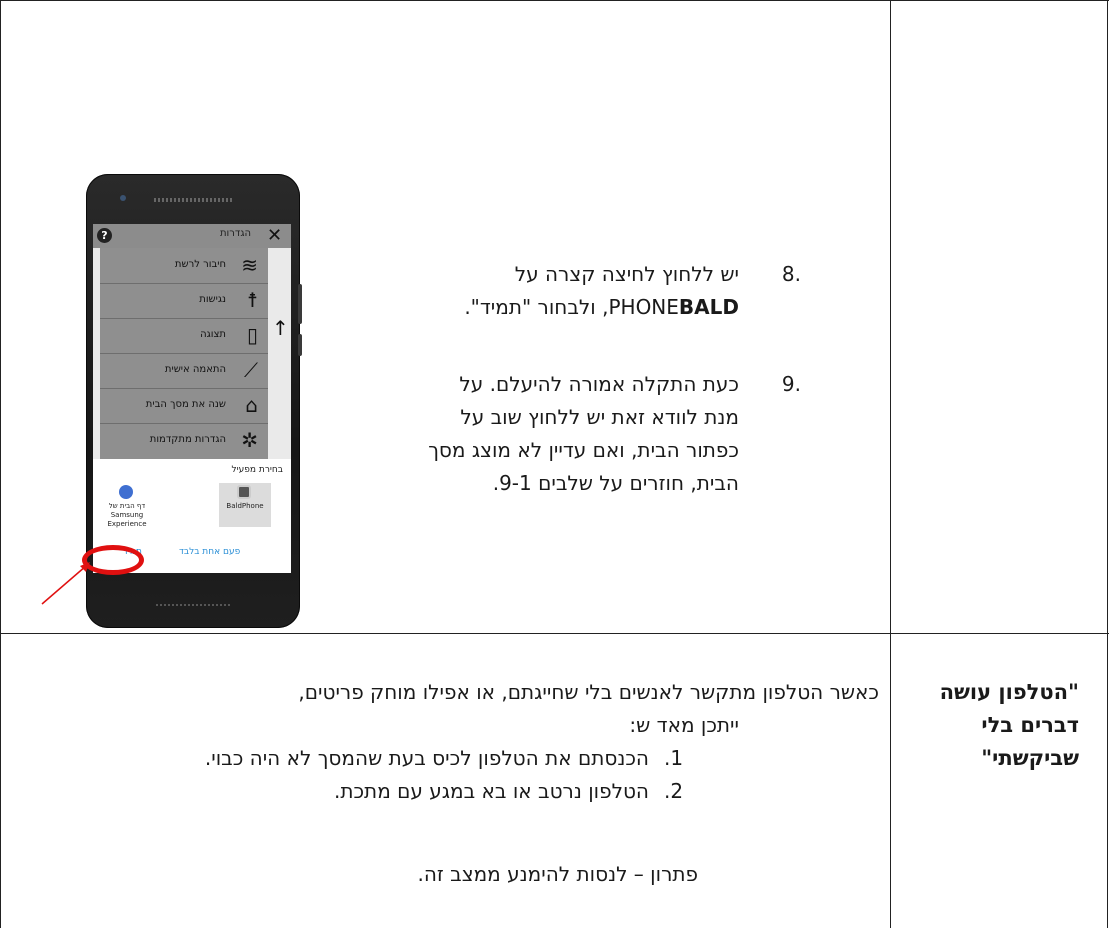  What do you see at coordinates (791, 274) in the screenshot?
I see `step-number: .8` at bounding box center [791, 274].